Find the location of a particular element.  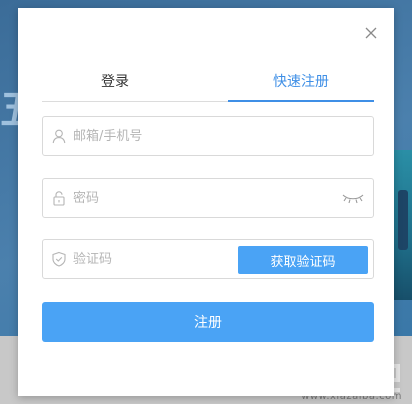

password-input is located at coordinates (188, 198).